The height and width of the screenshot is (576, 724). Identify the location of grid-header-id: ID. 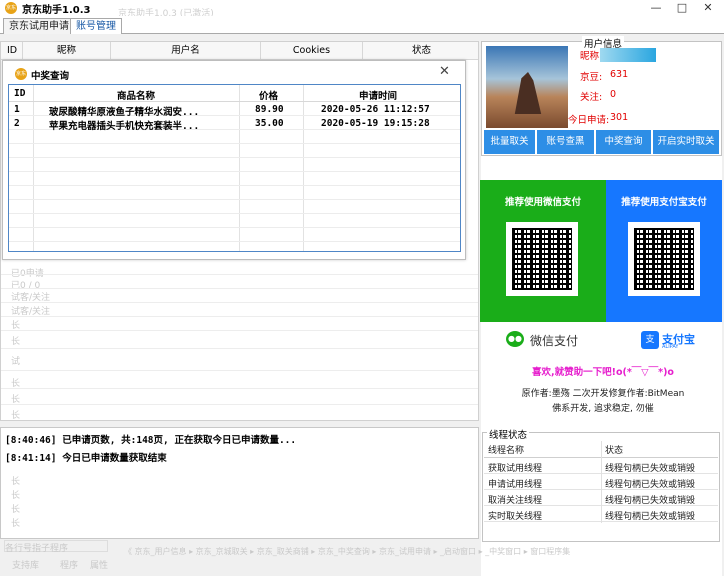
(12, 51).